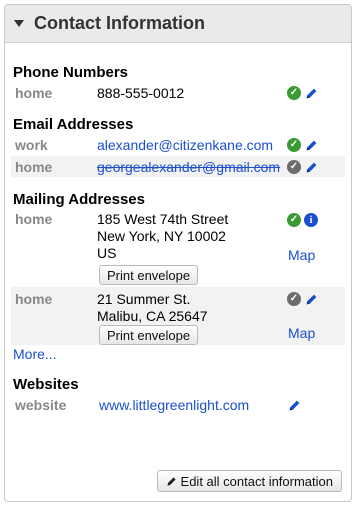 The height and width of the screenshot is (508, 356). What do you see at coordinates (256, 481) in the screenshot?
I see `edit-all-label: Edit all contact information` at bounding box center [256, 481].